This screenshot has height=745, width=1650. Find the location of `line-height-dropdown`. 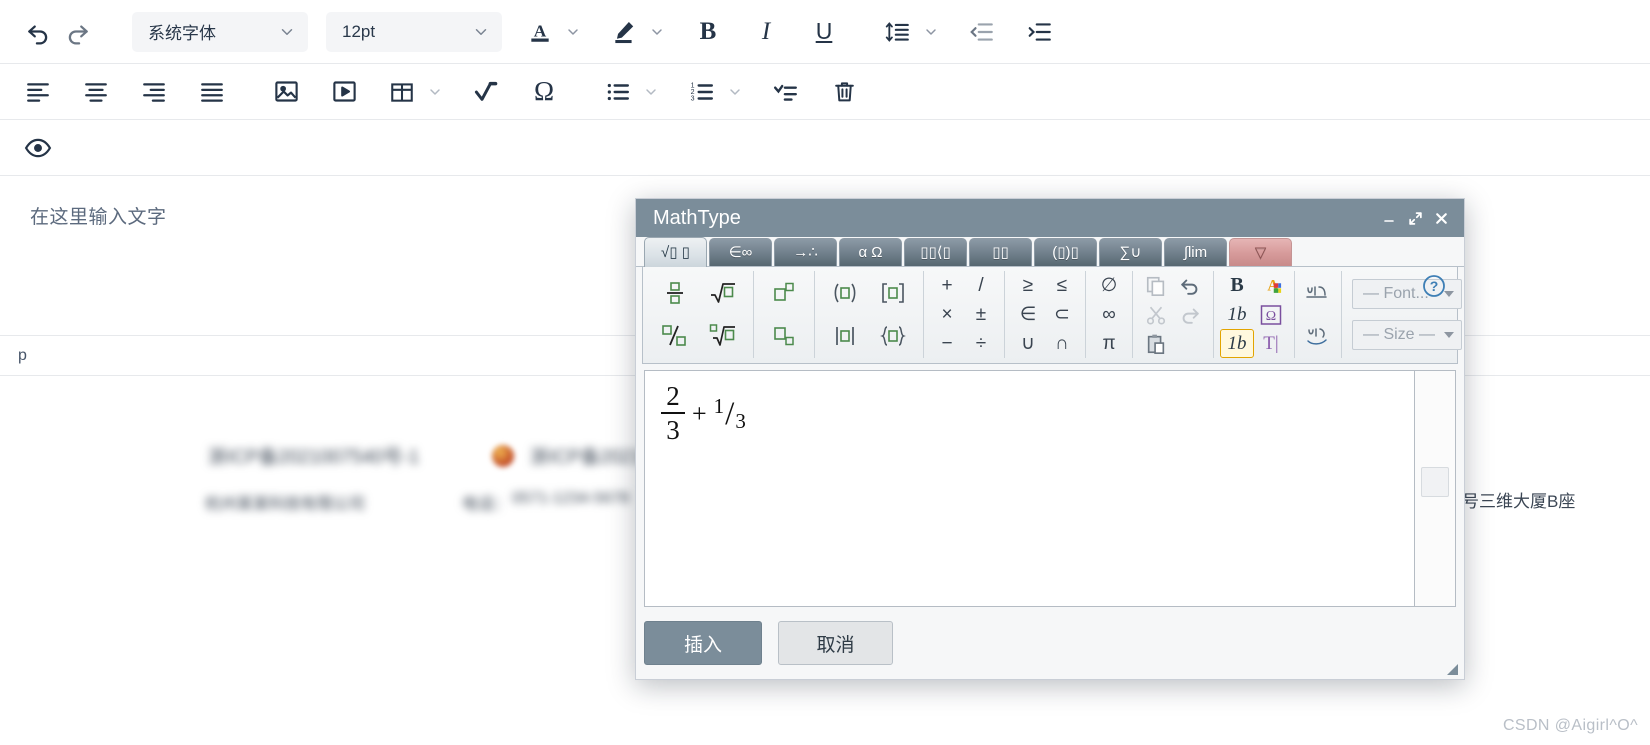

line-height-dropdown is located at coordinates (931, 32).